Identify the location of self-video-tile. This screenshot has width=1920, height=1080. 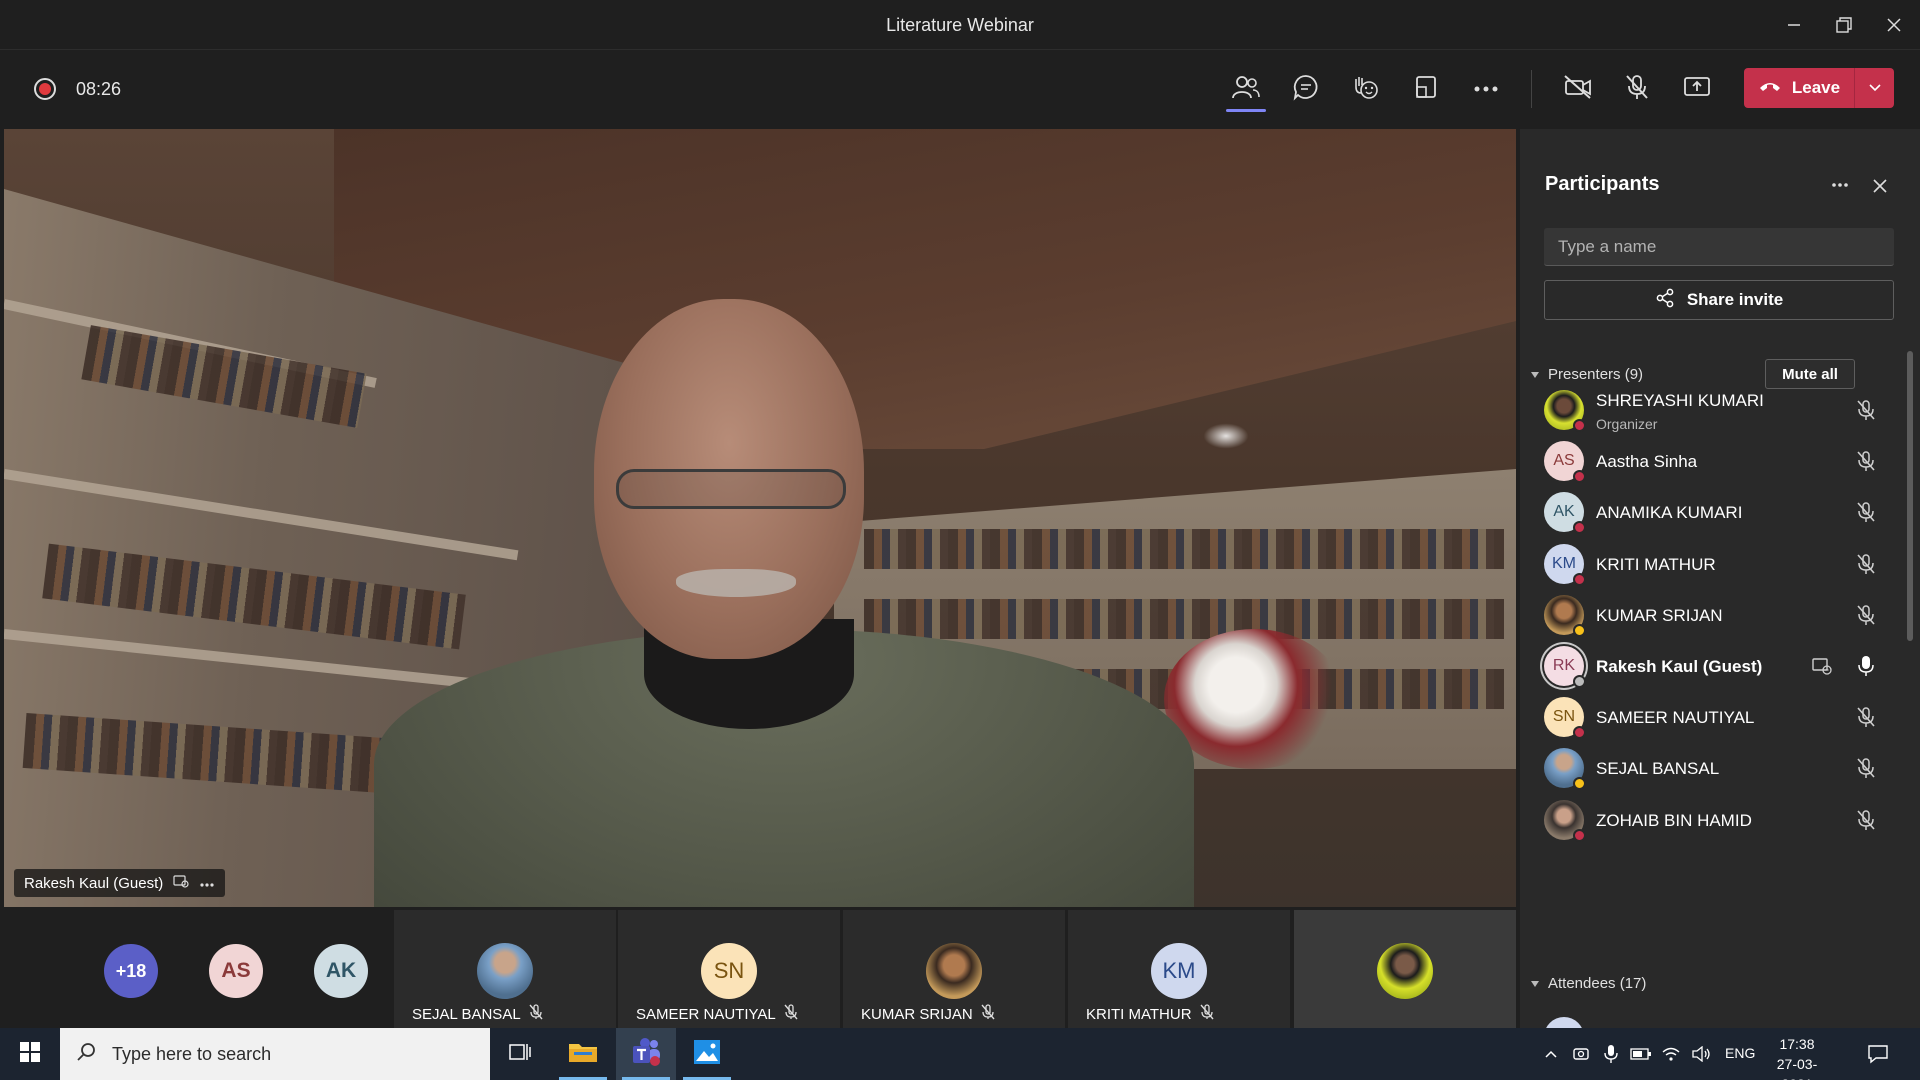
(1405, 969).